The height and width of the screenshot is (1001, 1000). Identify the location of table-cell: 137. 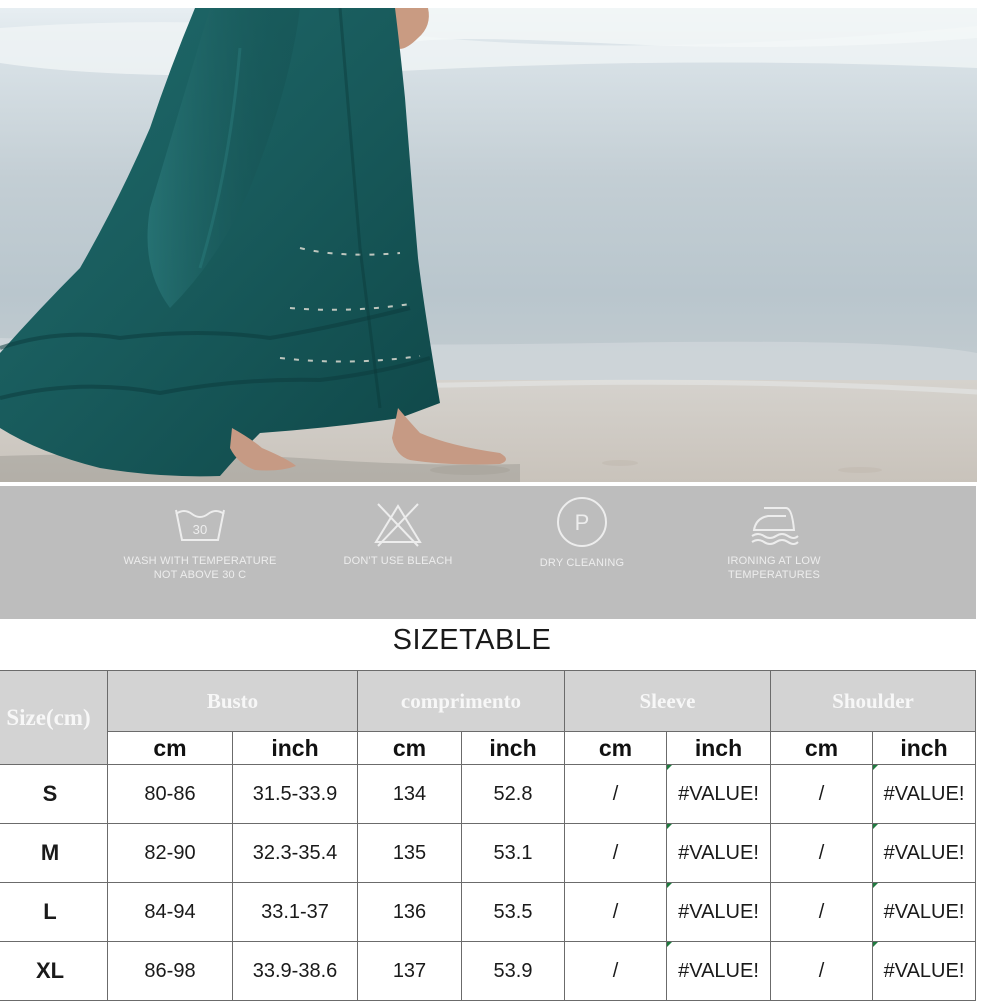
(409, 971).